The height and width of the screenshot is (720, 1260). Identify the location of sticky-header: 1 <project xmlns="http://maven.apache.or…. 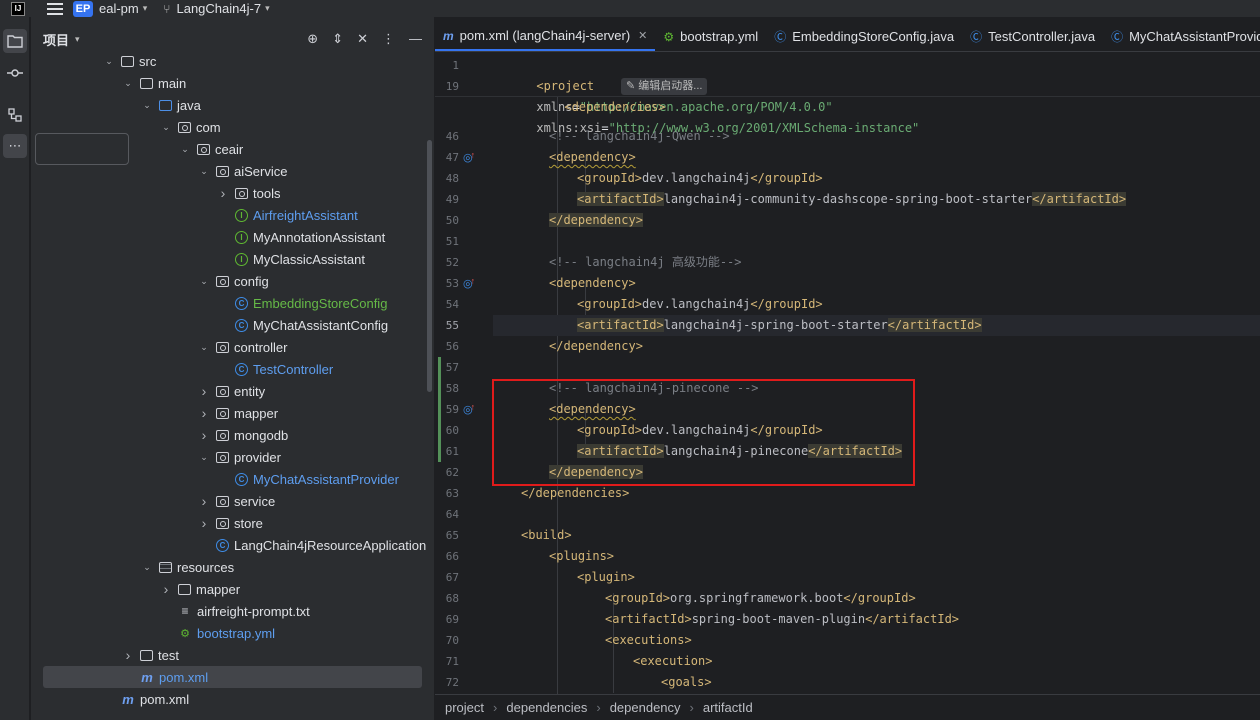
(847, 95).